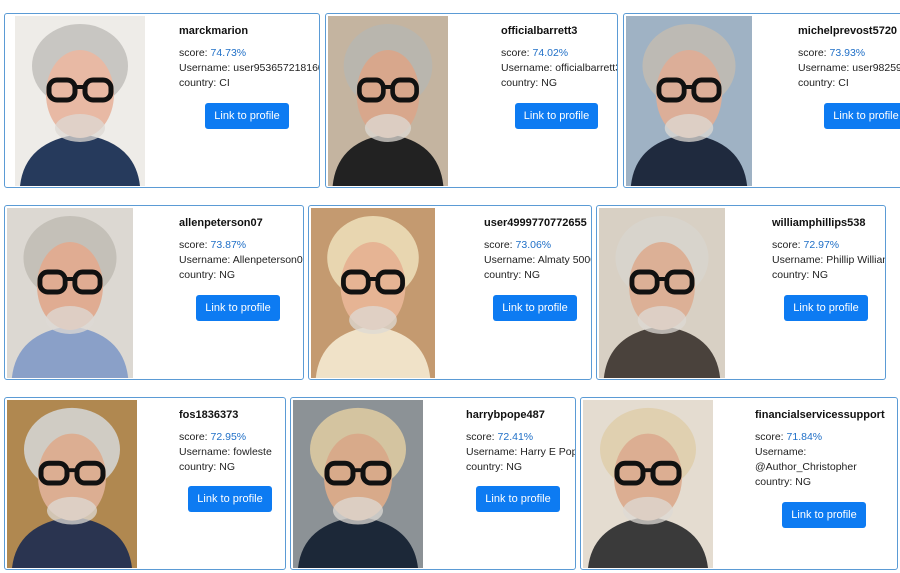 The image size is (900, 573). I want to click on username-text: Username: fowleste, so click(225, 452).